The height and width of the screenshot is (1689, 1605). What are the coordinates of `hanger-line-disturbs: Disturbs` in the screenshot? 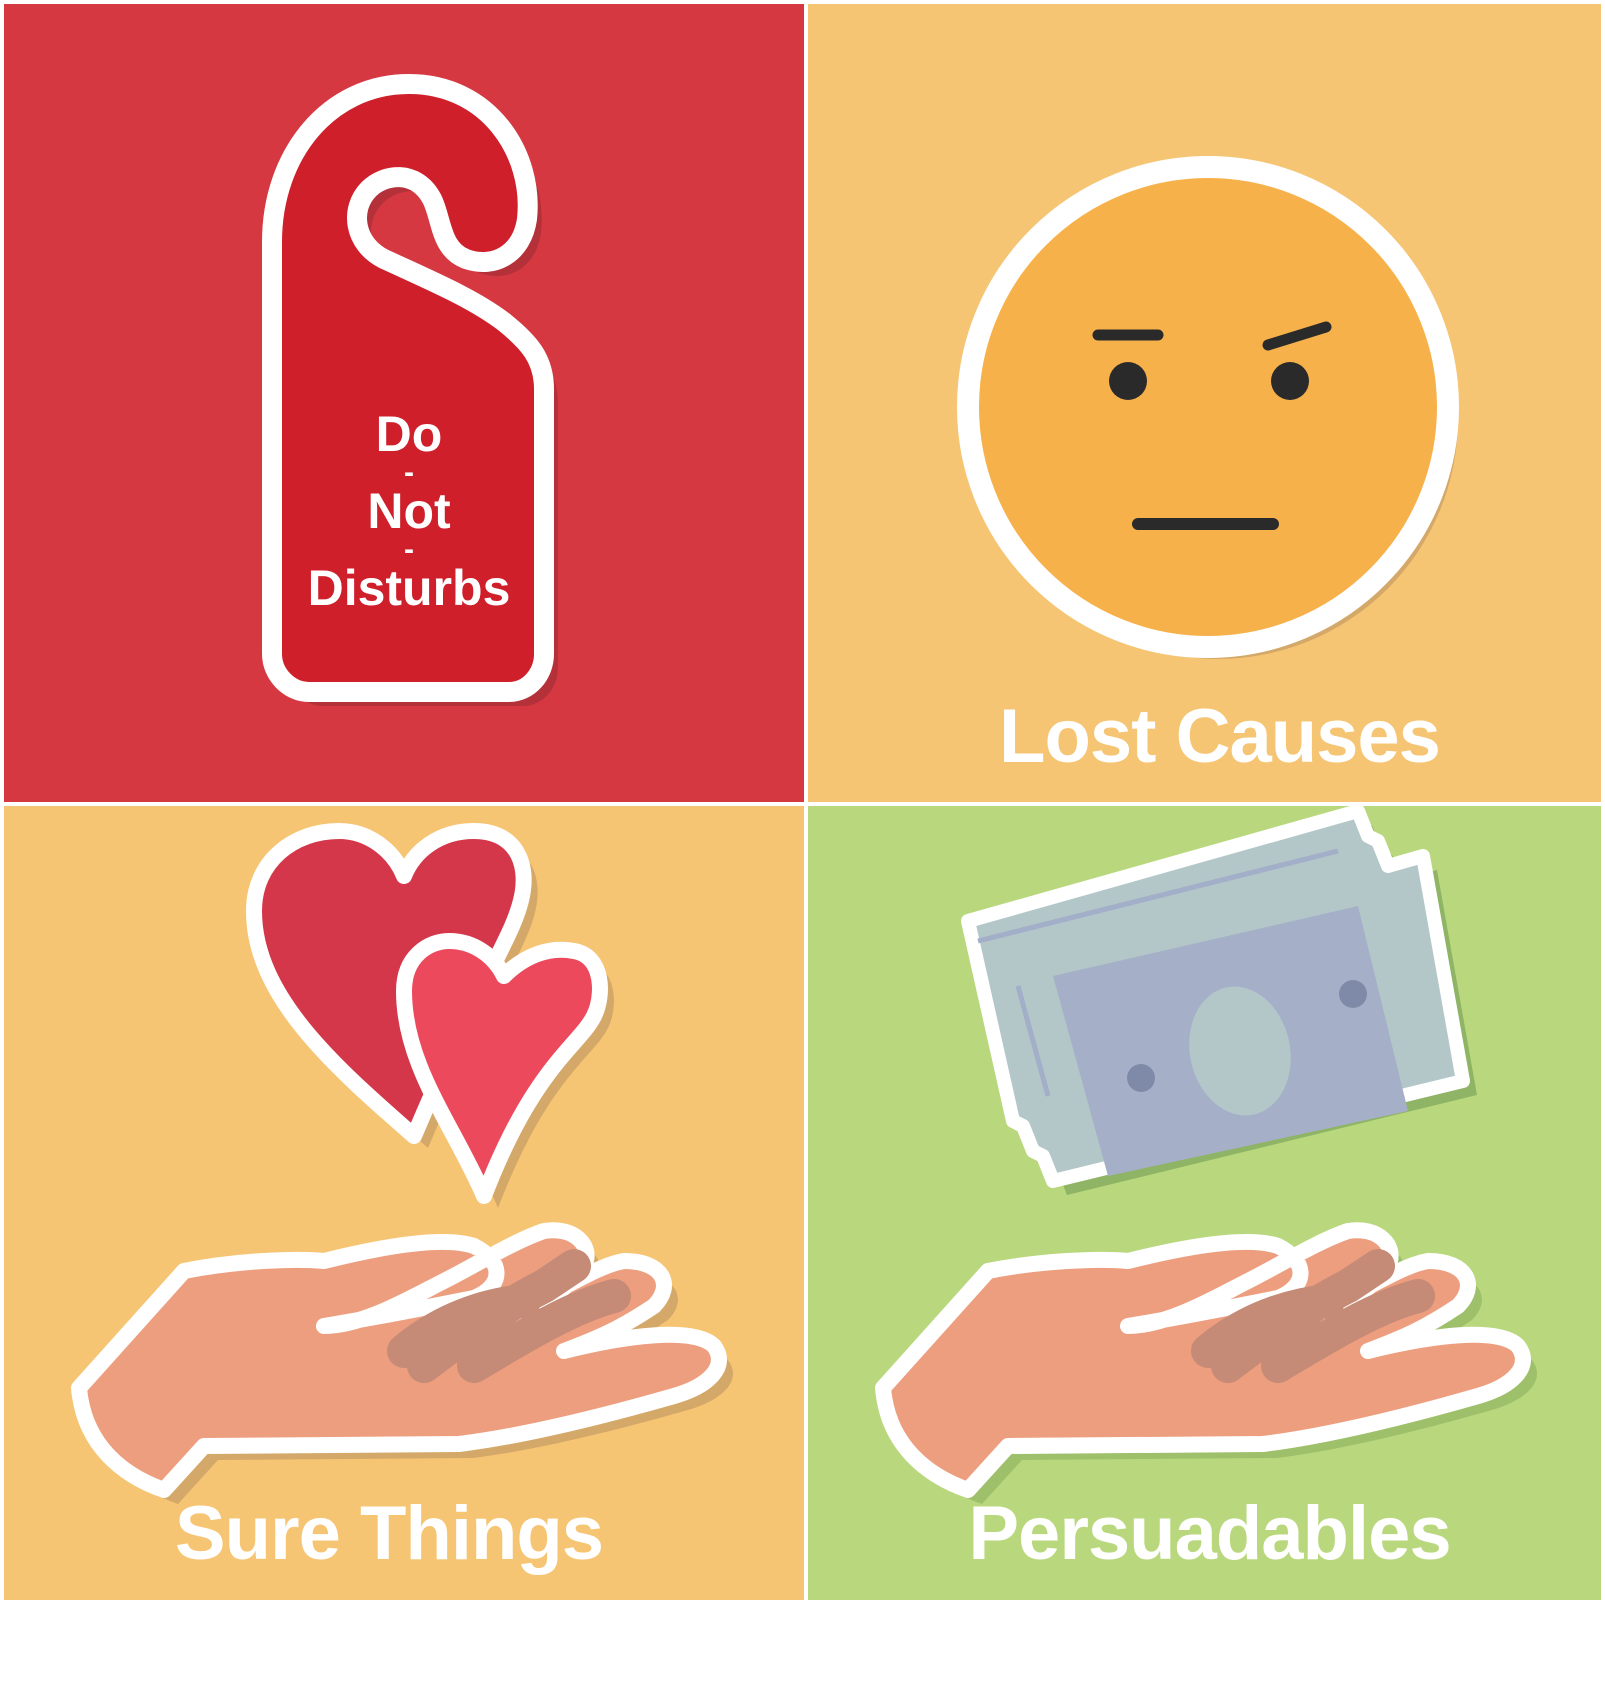 It's located at (409, 588).